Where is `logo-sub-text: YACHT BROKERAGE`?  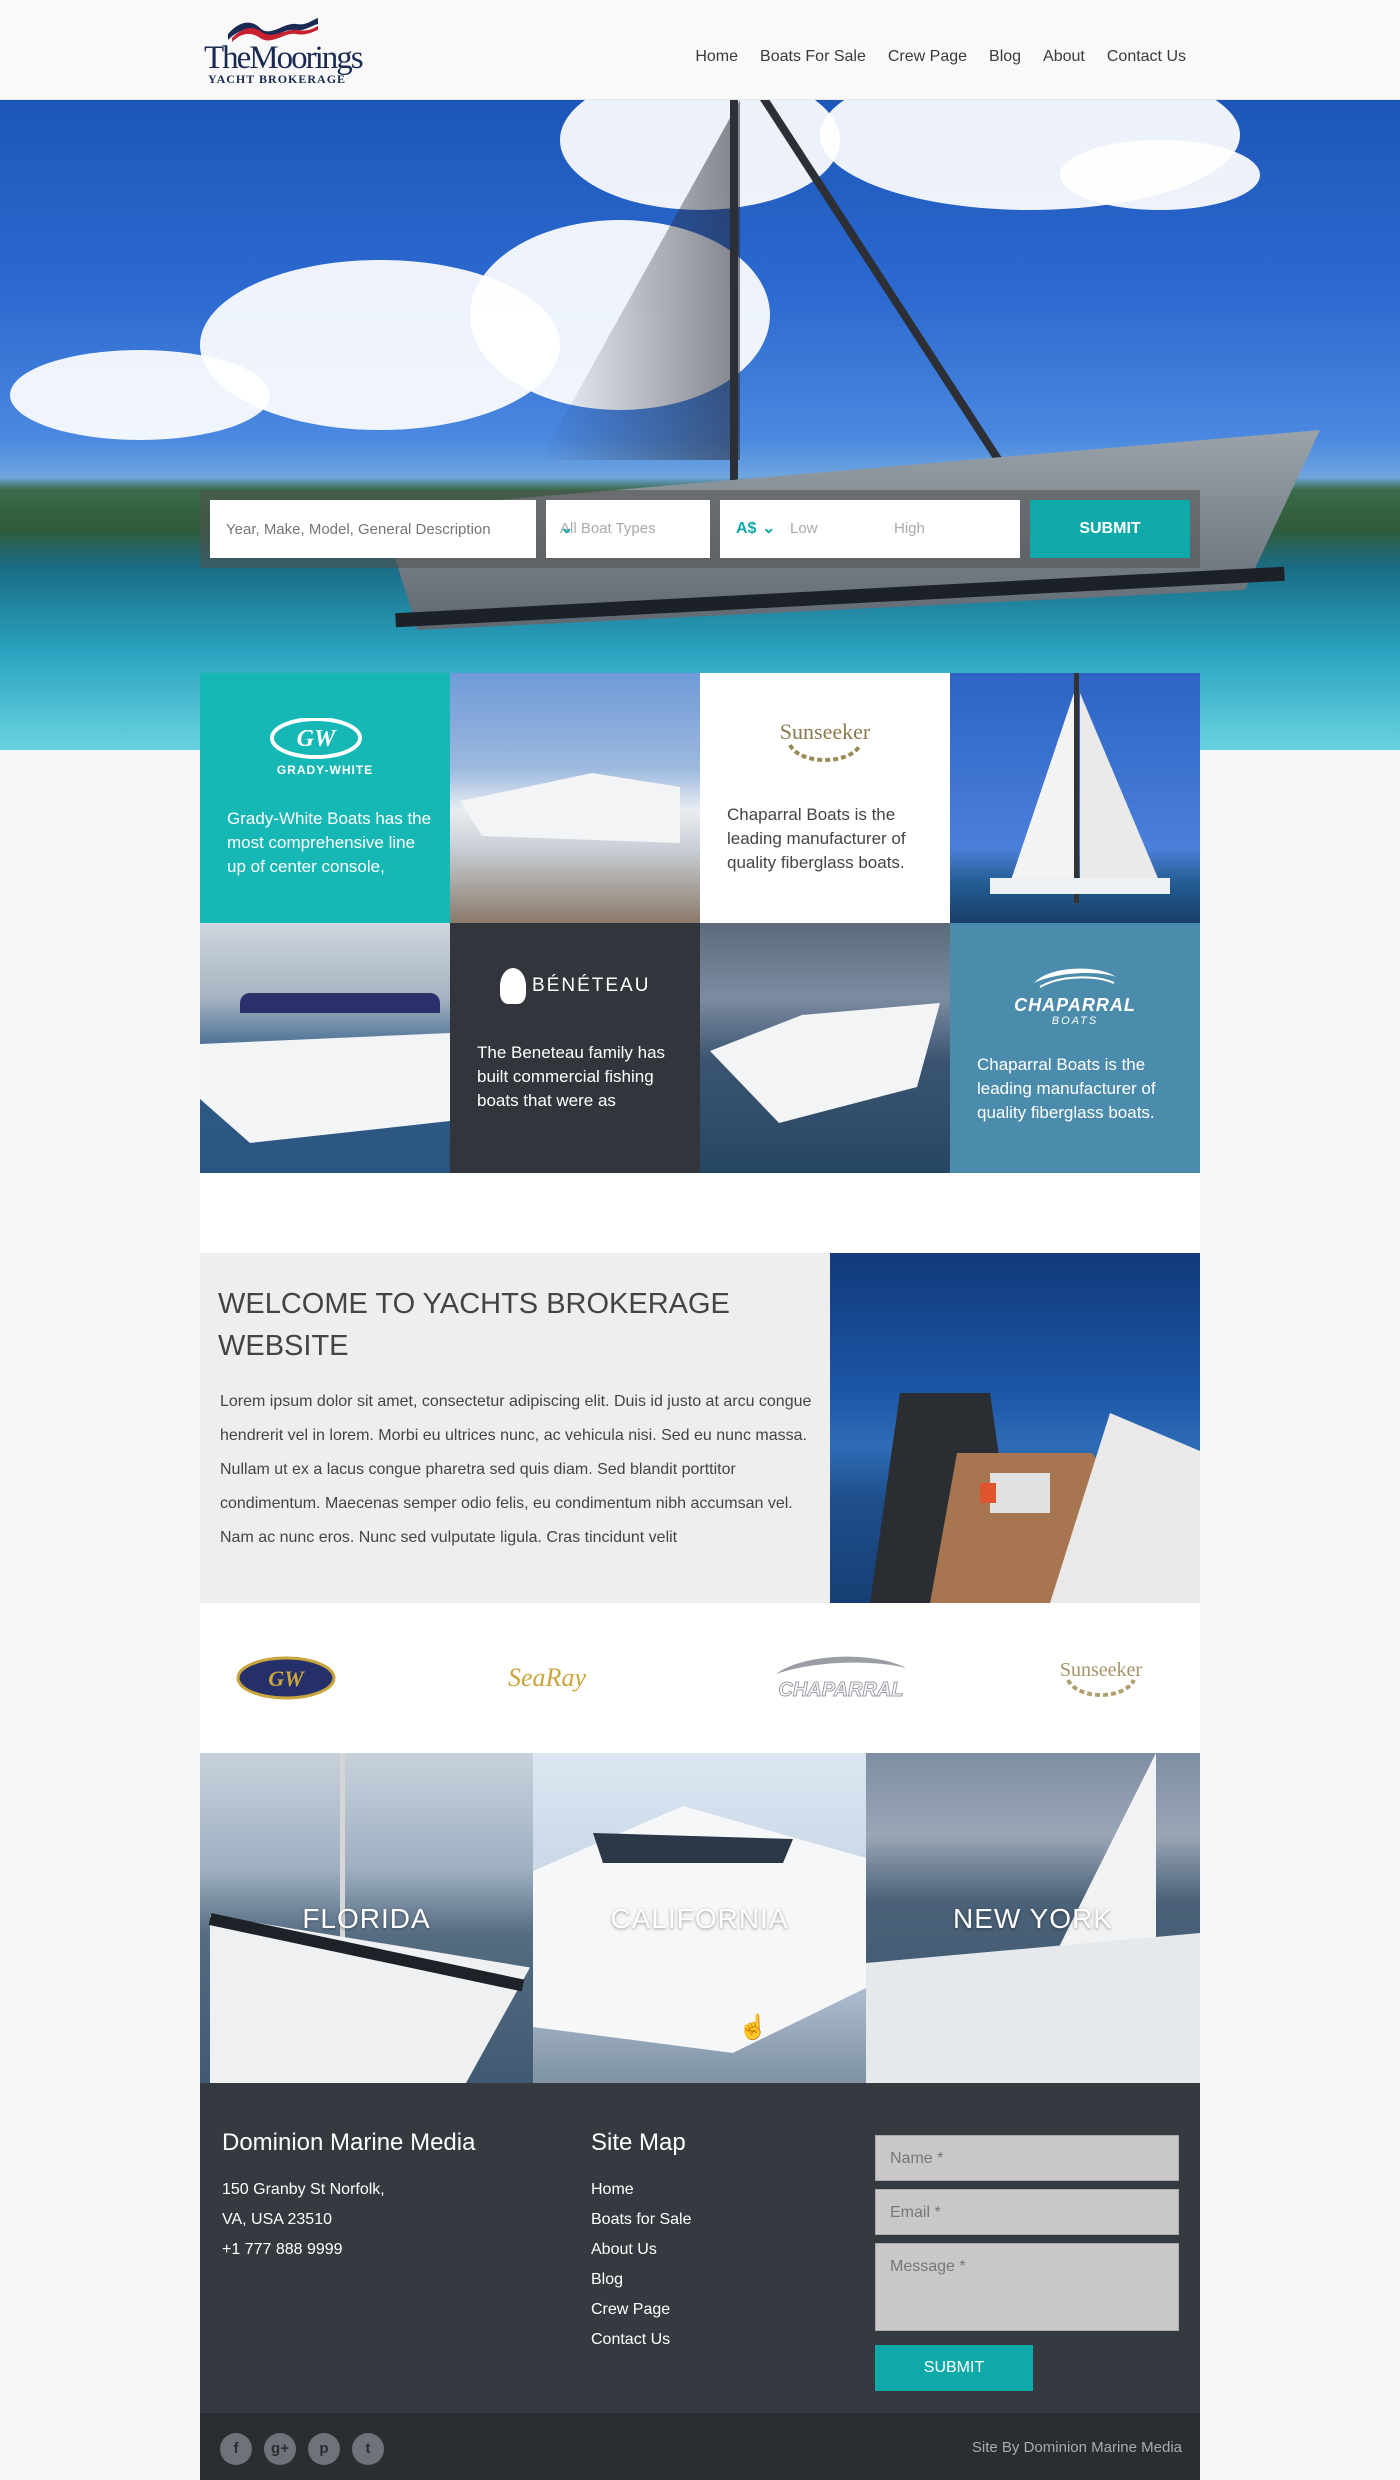
logo-sub-text: YACHT BROKERAGE is located at coordinates (277, 79).